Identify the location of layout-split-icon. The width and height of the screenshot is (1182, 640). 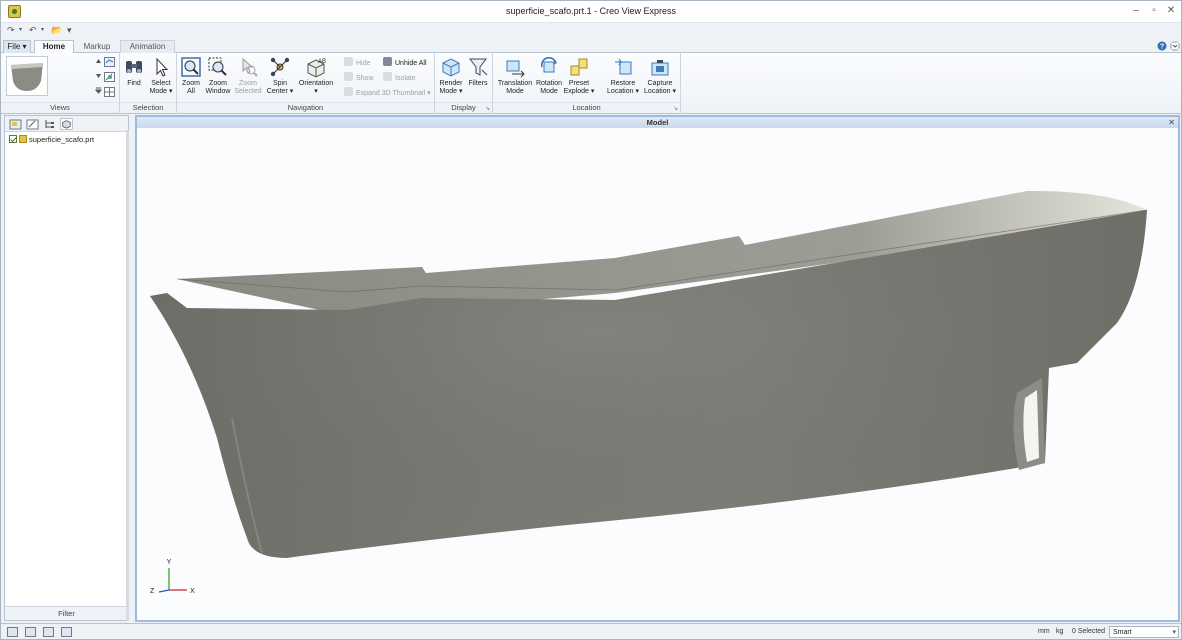
(30, 632).